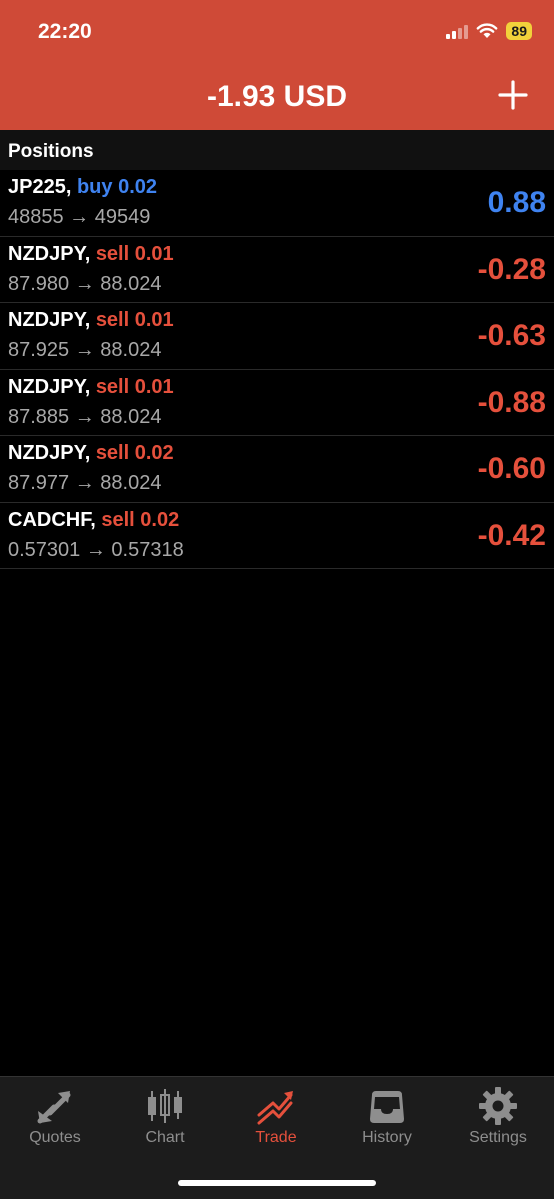 Image resolution: width=554 pixels, height=1199 pixels. What do you see at coordinates (277, 1183) in the screenshot?
I see `home-indicator` at bounding box center [277, 1183].